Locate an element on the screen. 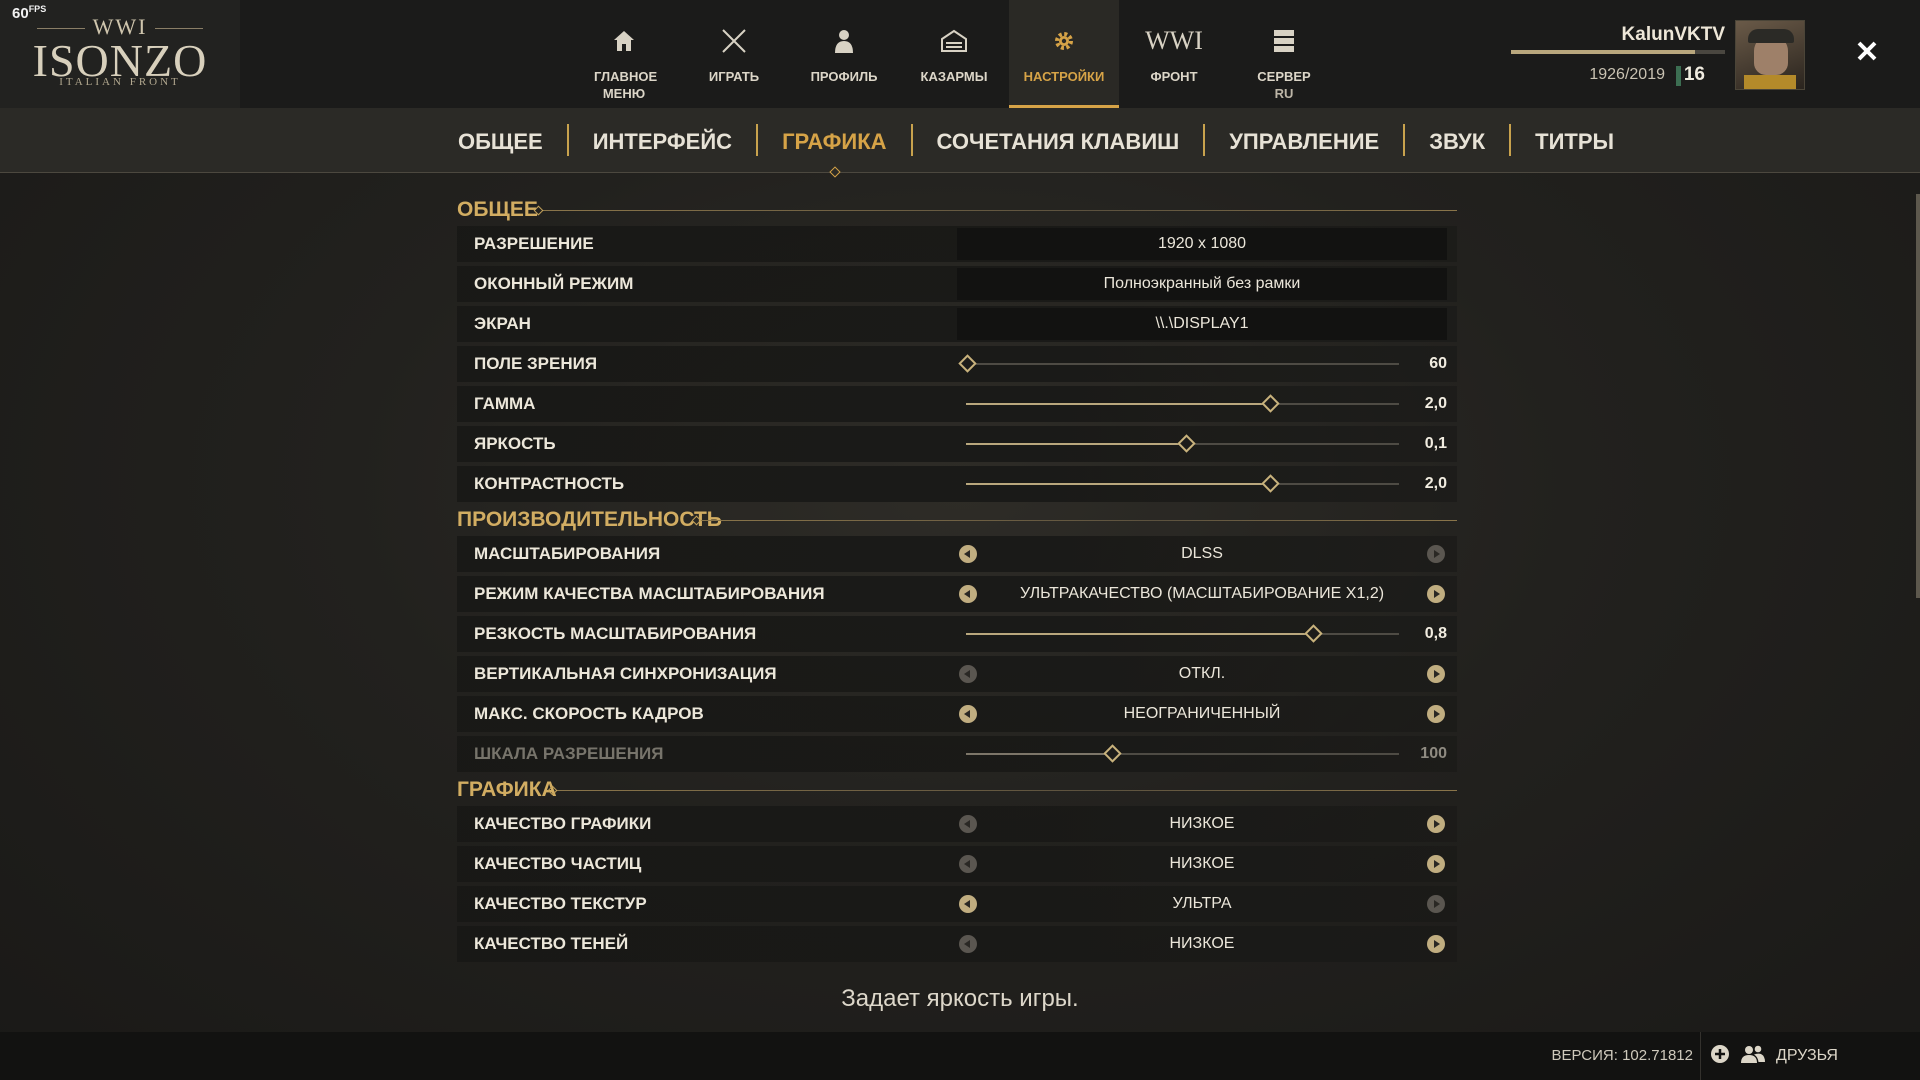 Image resolution: width=1920 pixels, height=1080 pixels. username: KalunVKTV is located at coordinates (1673, 34).